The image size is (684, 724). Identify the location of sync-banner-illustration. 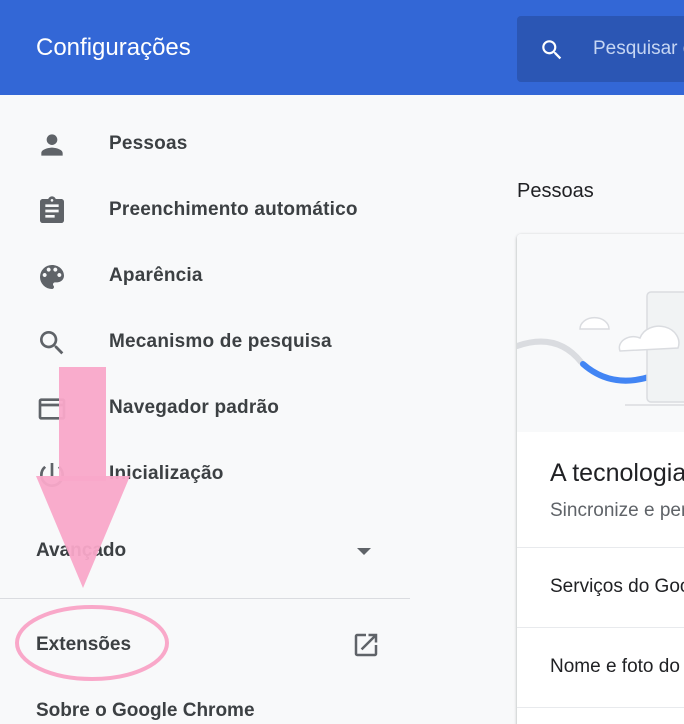
(600, 333).